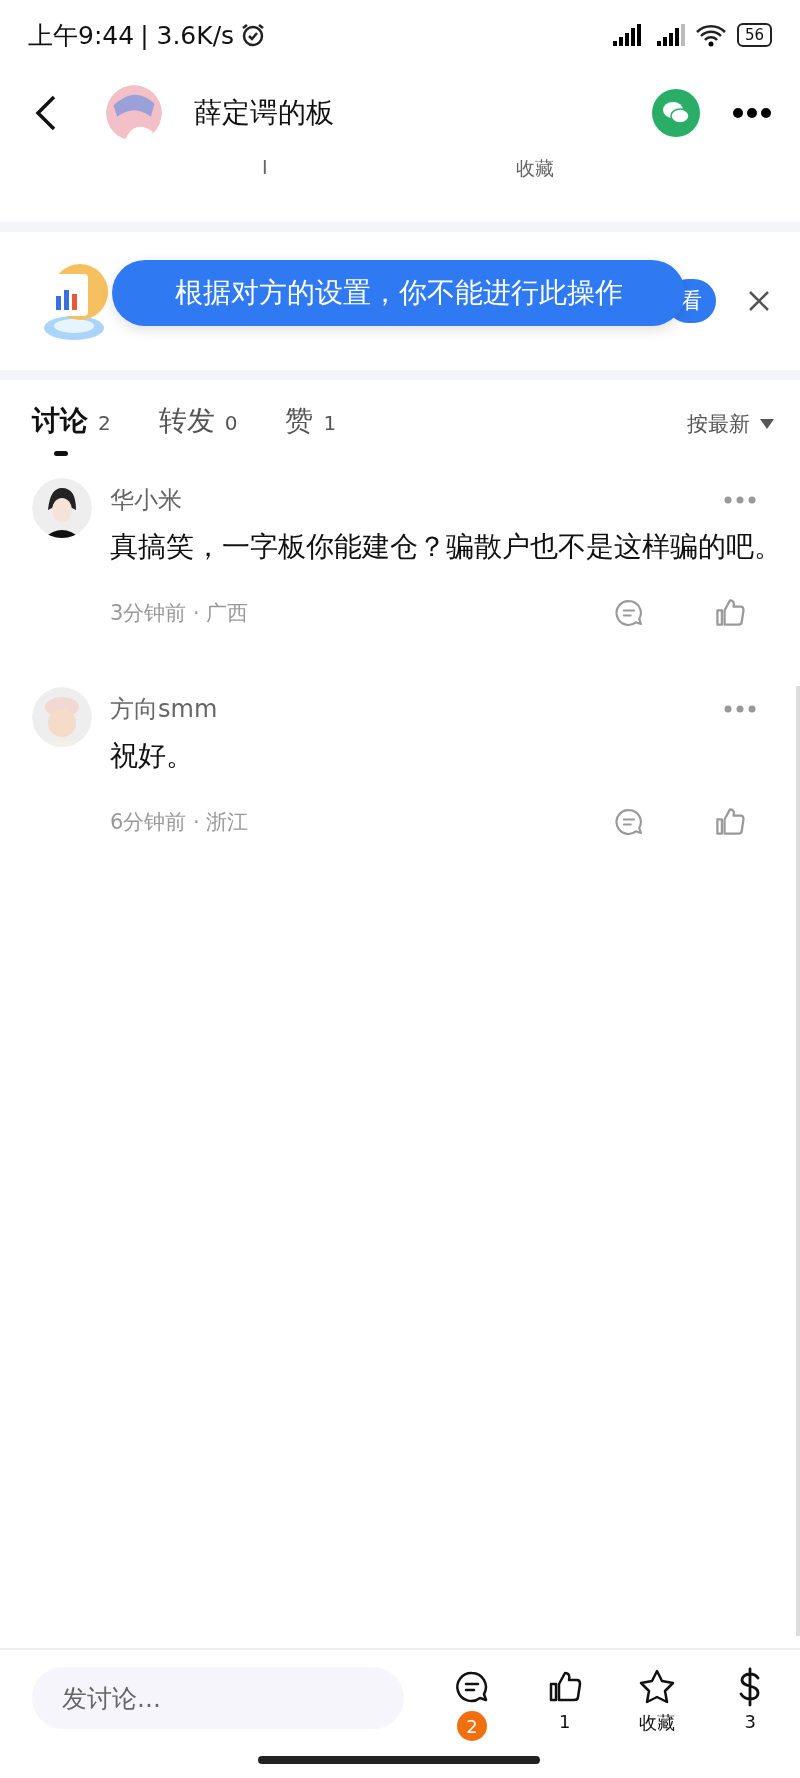 The width and height of the screenshot is (800, 1778). What do you see at coordinates (265, 189) in the screenshot?
I see `sub-tab: I` at bounding box center [265, 189].